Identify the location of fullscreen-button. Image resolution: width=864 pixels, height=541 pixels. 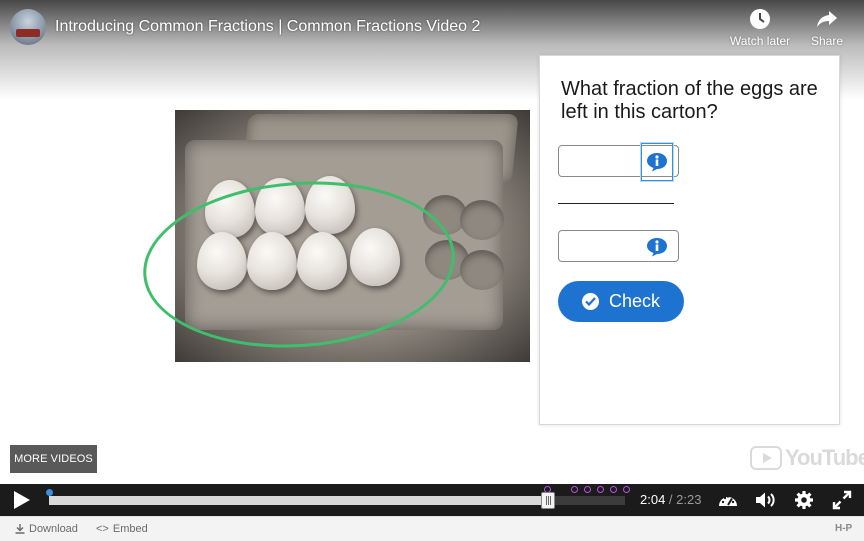
(842, 500).